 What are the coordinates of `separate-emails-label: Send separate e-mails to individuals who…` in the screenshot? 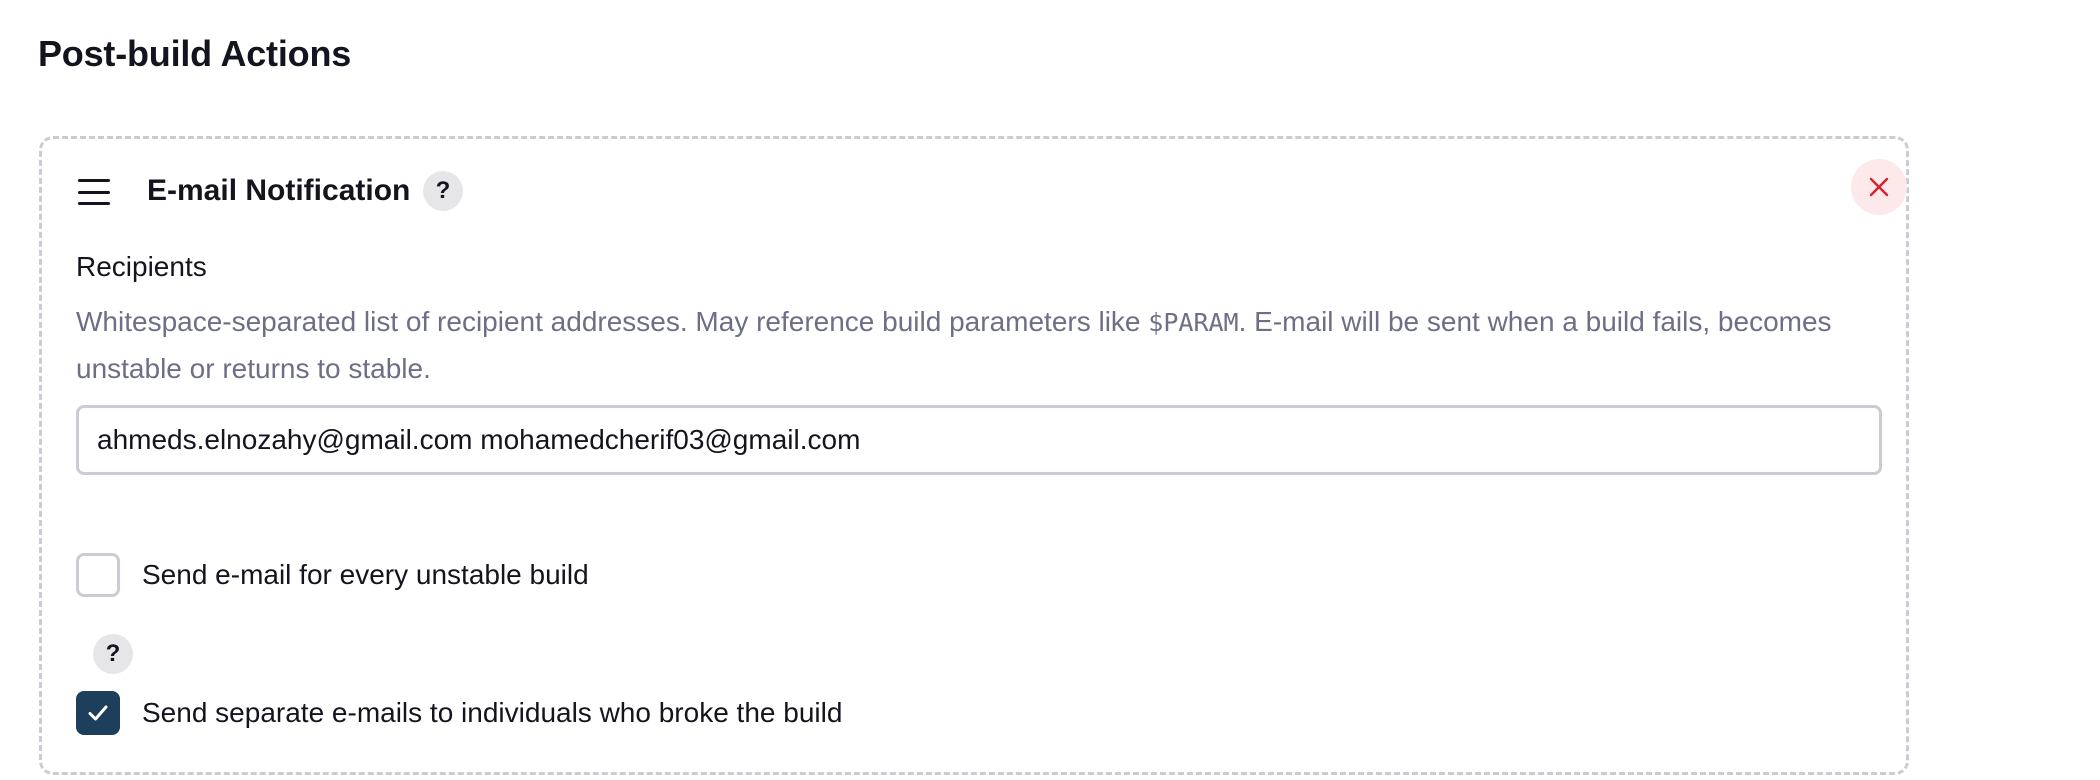 It's located at (492, 712).